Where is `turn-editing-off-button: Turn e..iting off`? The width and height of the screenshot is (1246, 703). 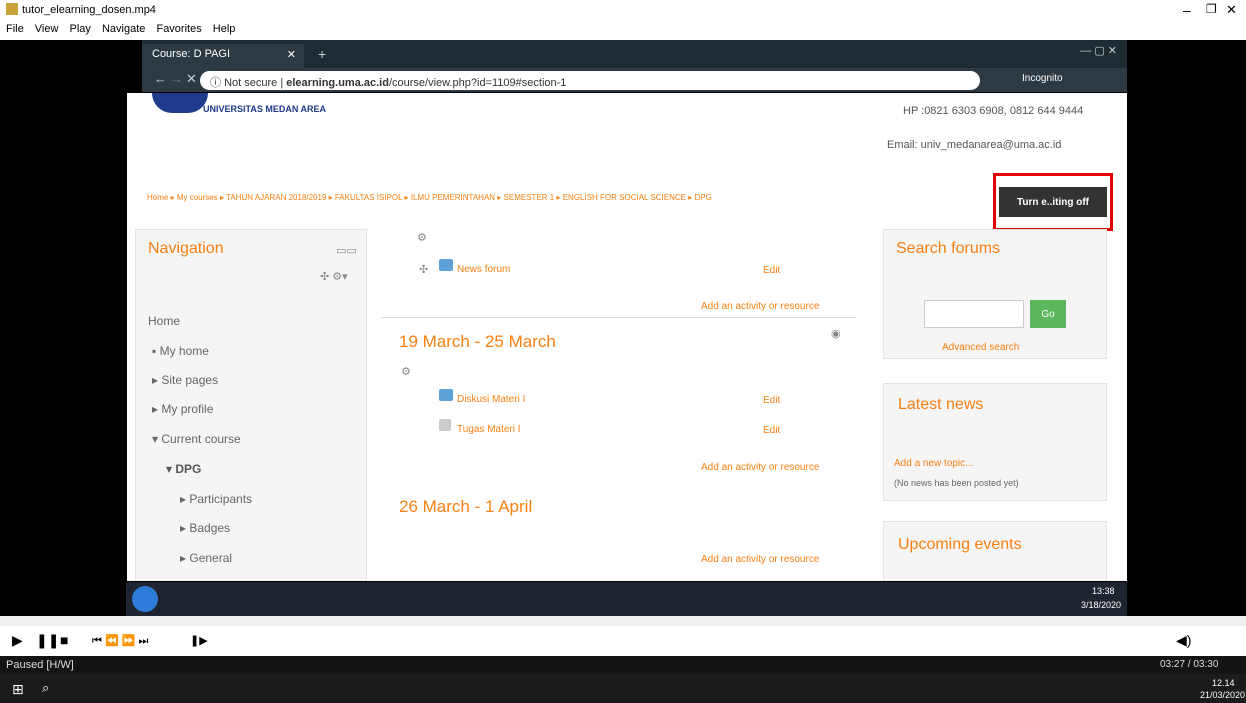
turn-editing-off-button: Turn e..iting off is located at coordinates (1053, 202).